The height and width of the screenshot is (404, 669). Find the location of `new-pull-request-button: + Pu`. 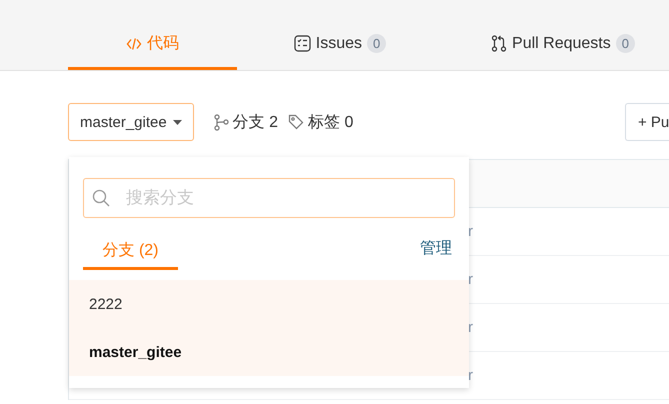

new-pull-request-button: + Pu is located at coordinates (647, 122).